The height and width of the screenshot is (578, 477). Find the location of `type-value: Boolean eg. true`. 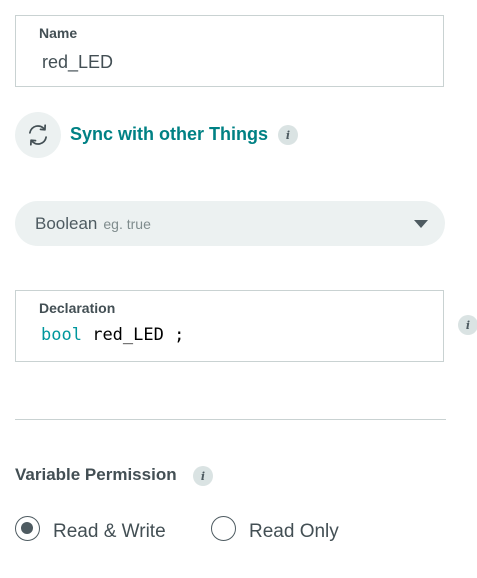

type-value: Boolean eg. true is located at coordinates (93, 224).